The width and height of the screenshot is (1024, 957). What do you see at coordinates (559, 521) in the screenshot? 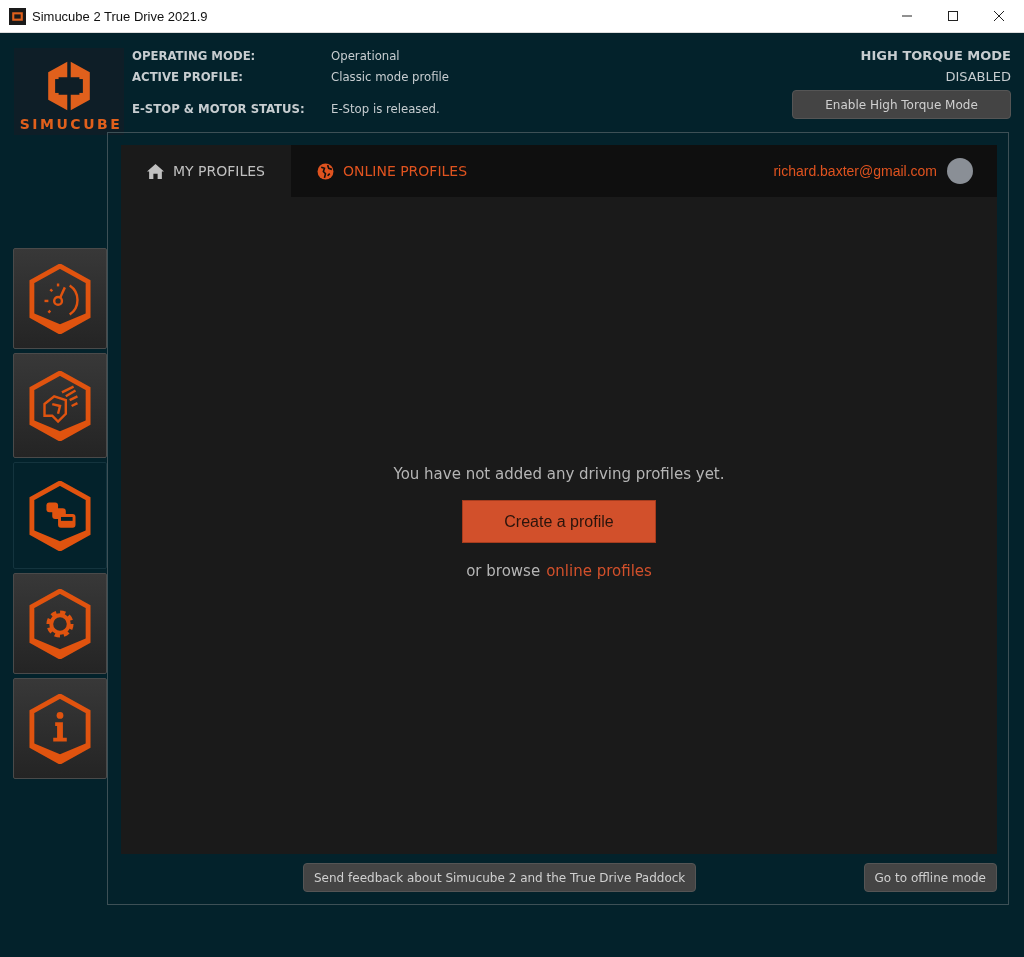
I see `create-profile-button: Create a profile` at bounding box center [559, 521].